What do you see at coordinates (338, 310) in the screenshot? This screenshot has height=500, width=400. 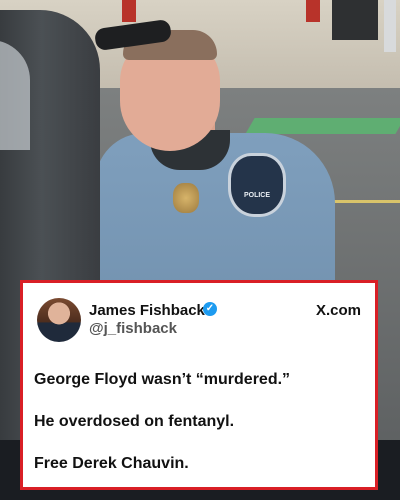 I see `site-label: X.com` at bounding box center [338, 310].